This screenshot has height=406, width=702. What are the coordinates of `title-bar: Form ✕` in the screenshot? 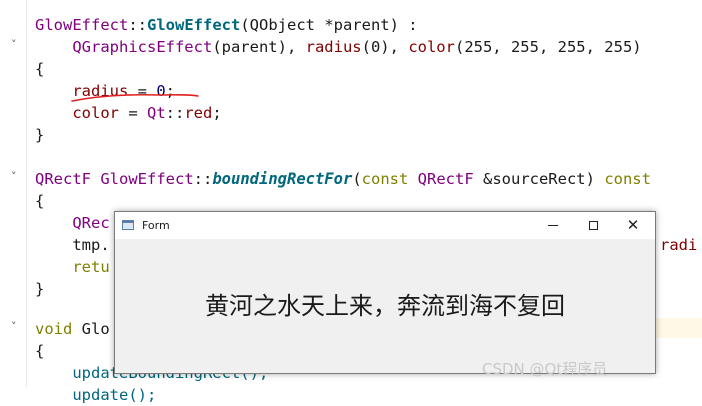 It's located at (385, 225).